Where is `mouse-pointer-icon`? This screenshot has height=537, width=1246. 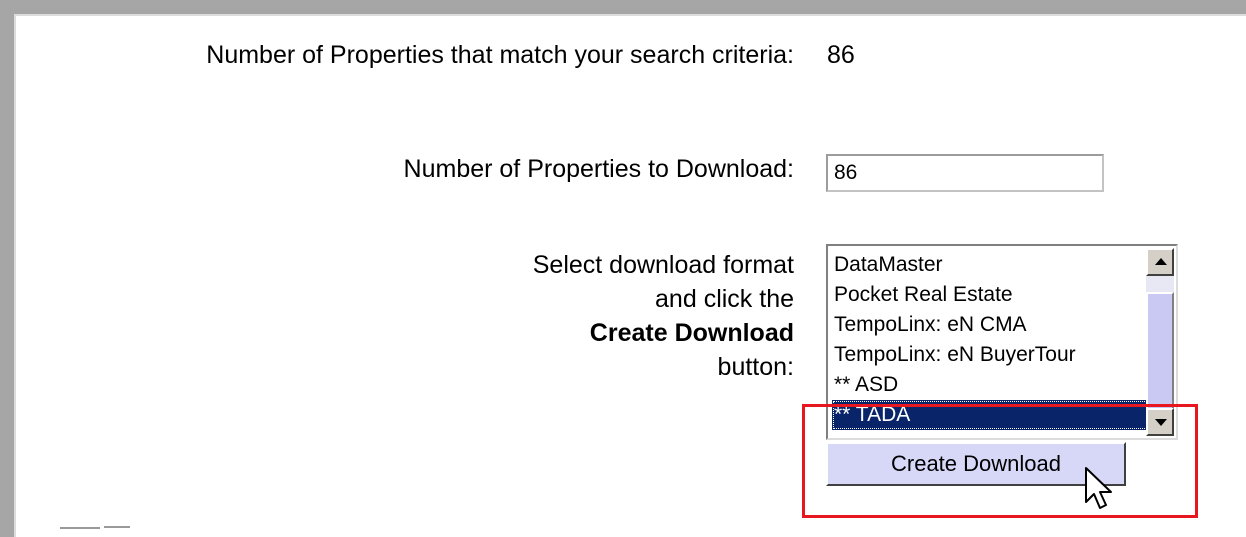
mouse-pointer-icon is located at coordinates (1098, 488).